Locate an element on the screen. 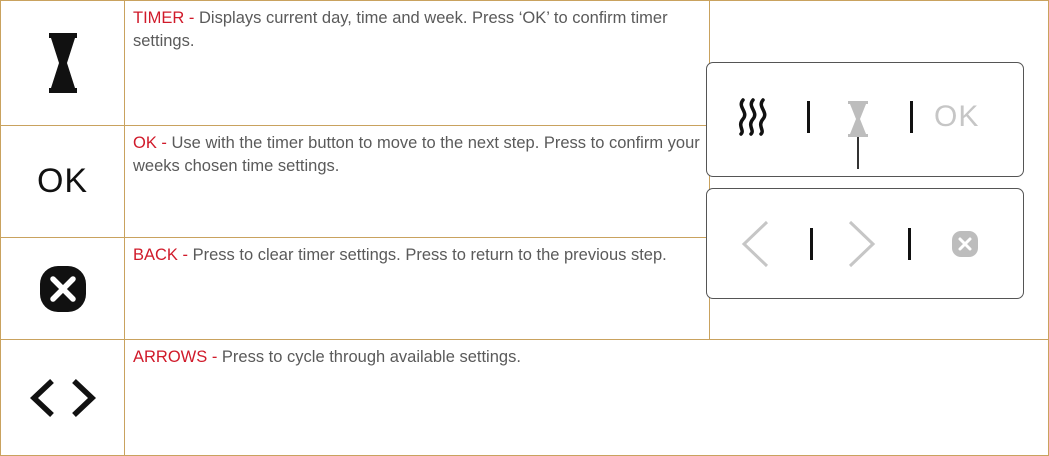  ok-icon-cell: OK is located at coordinates (62, 181).